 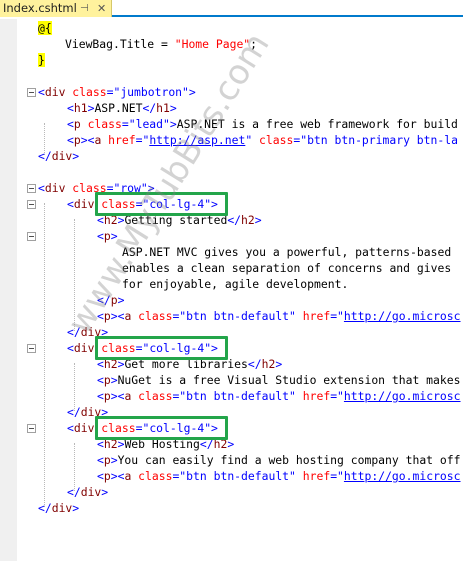 I want to click on code-line: <p>, so click(x=107, y=236).